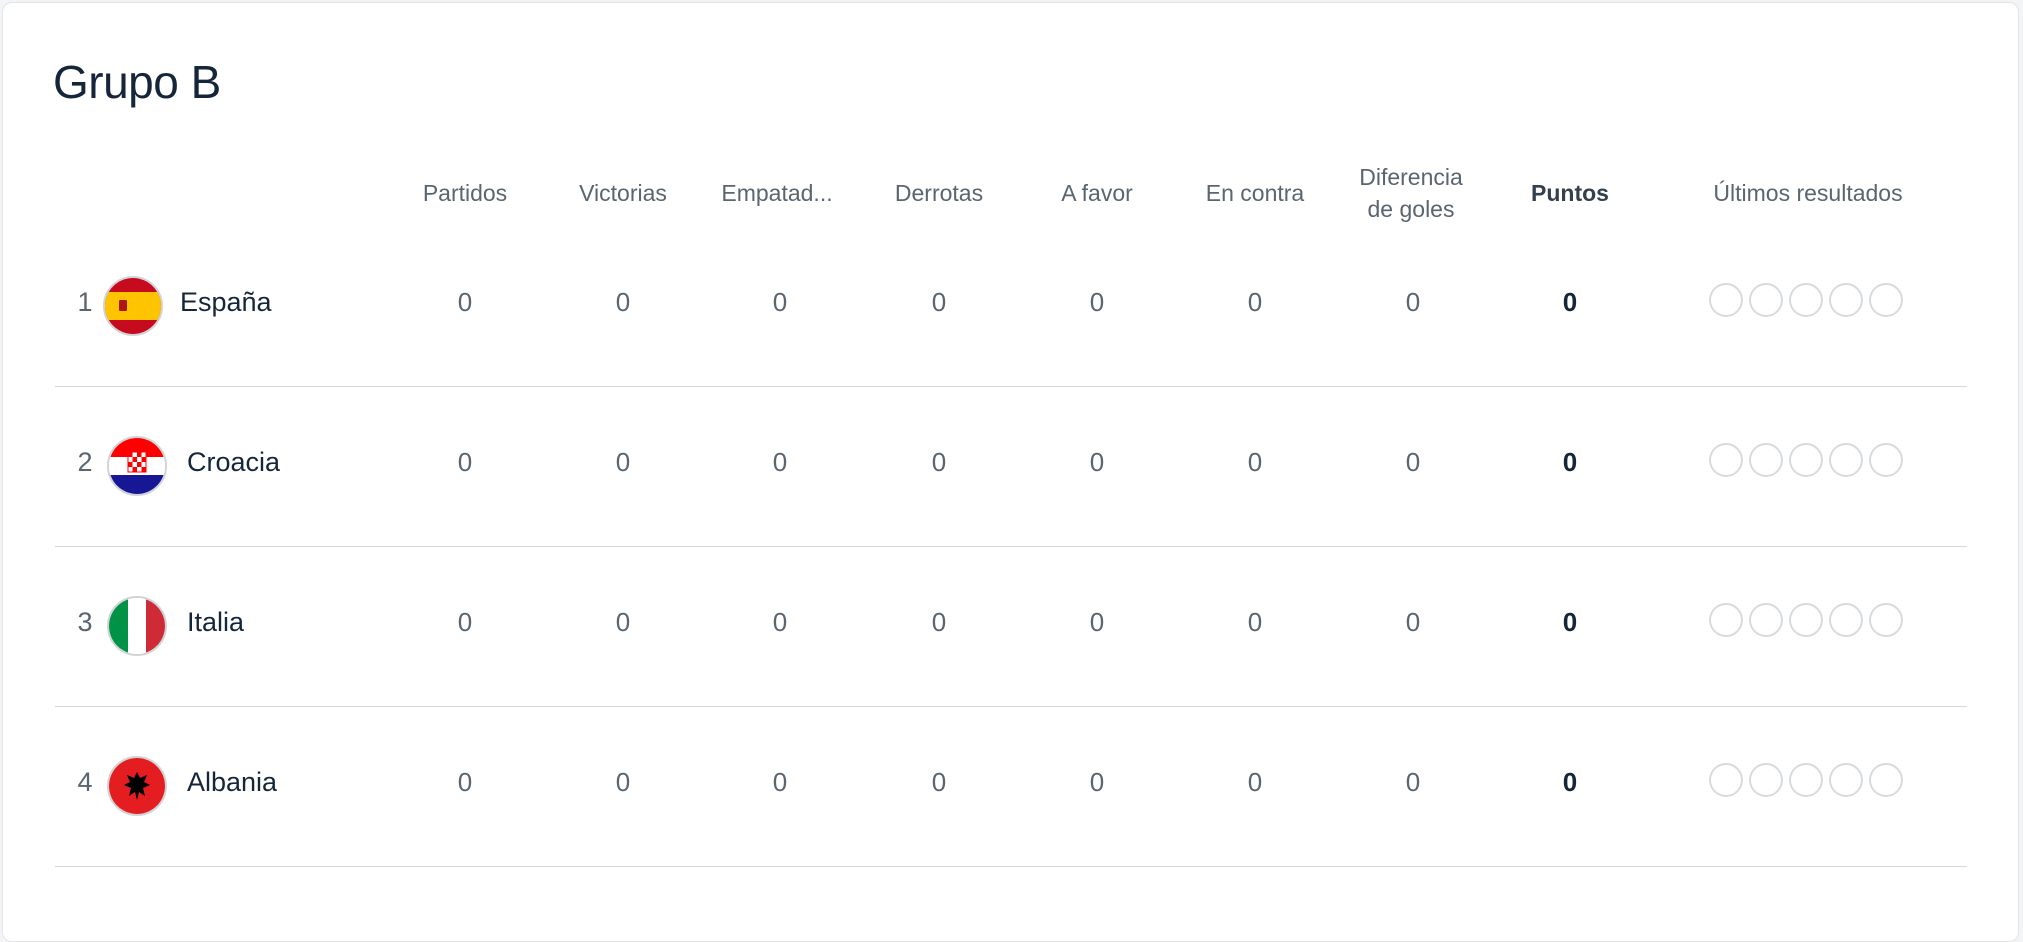 This screenshot has width=2023, height=942. What do you see at coordinates (1808, 193) in the screenshot?
I see `col-header-form: Últimos resultados` at bounding box center [1808, 193].